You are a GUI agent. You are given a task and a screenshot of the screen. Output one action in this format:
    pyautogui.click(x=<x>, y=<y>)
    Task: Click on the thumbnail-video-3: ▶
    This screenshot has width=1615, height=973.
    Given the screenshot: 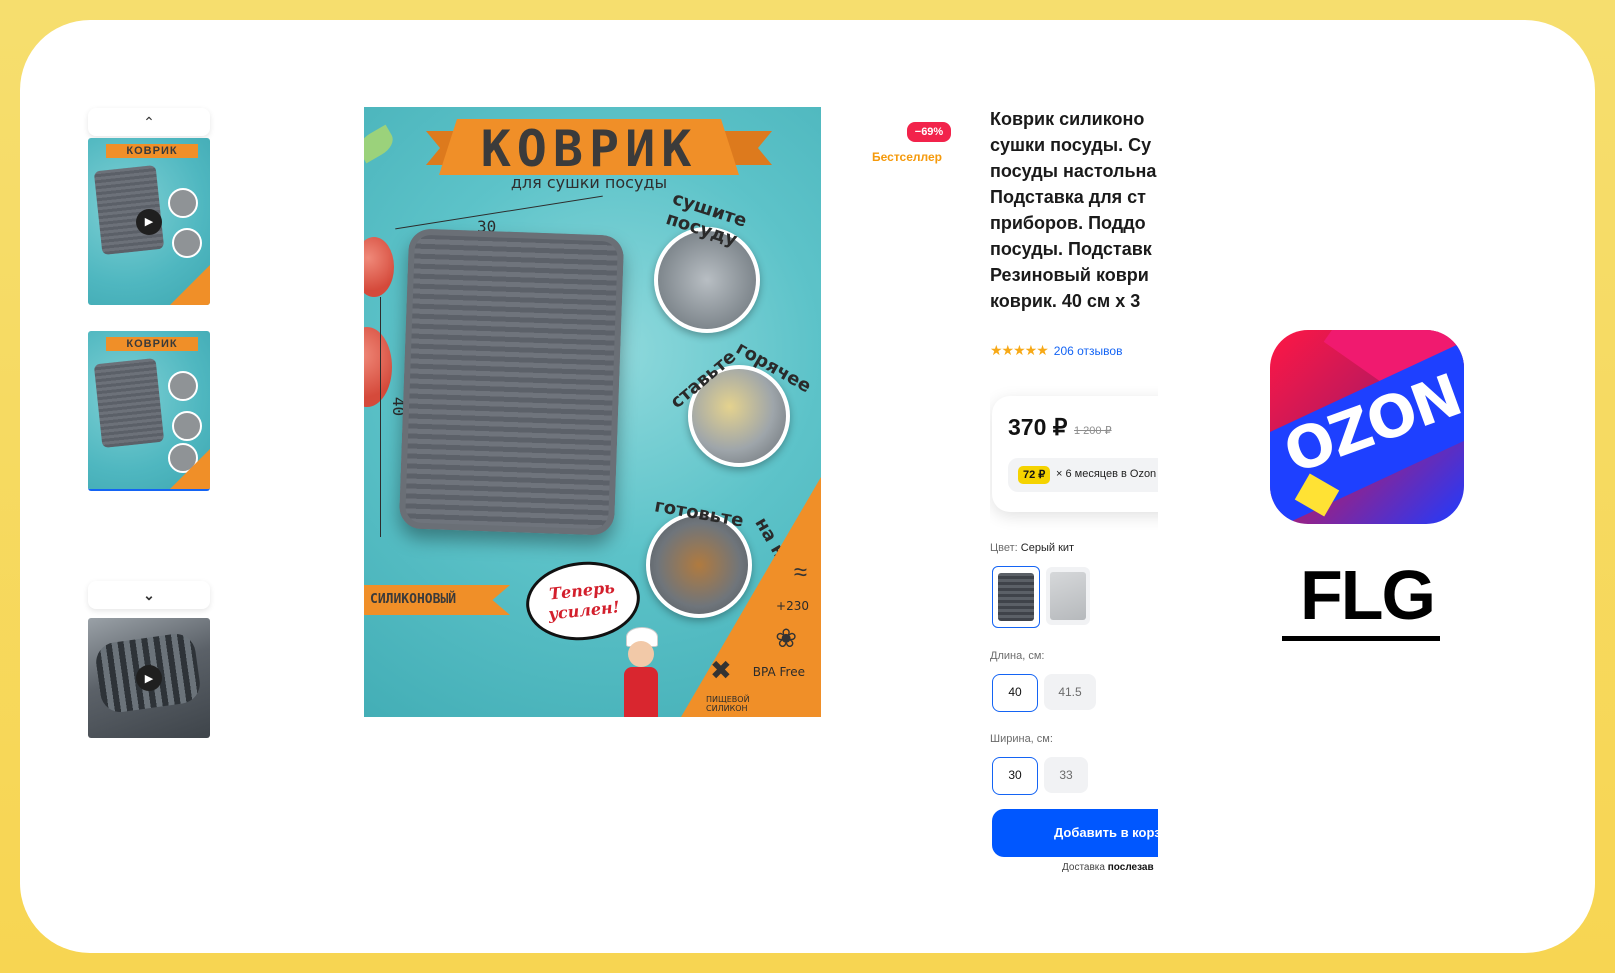 What is the action you would take?
    pyautogui.click(x=149, y=678)
    